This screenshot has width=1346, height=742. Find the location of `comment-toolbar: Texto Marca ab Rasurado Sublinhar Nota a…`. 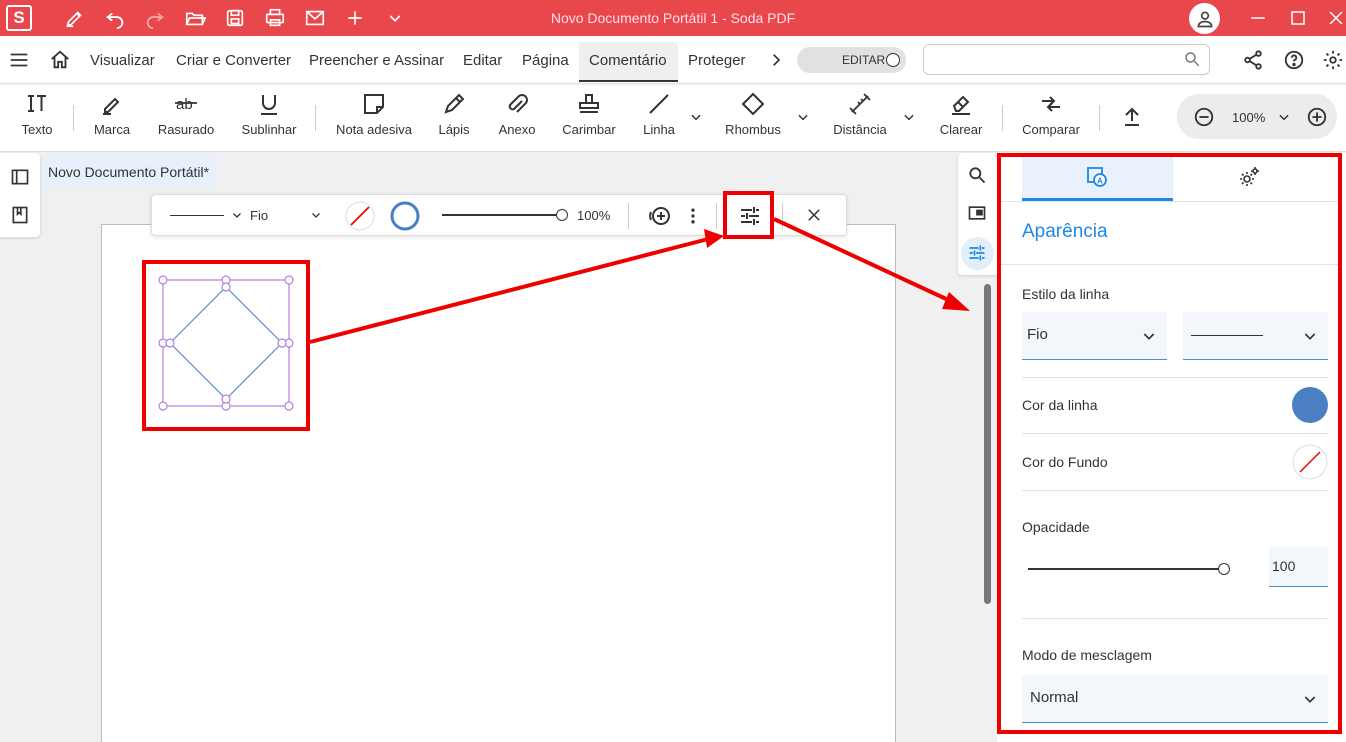

comment-toolbar: Texto Marca ab Rasurado Sublinhar Nota a… is located at coordinates (673, 118).